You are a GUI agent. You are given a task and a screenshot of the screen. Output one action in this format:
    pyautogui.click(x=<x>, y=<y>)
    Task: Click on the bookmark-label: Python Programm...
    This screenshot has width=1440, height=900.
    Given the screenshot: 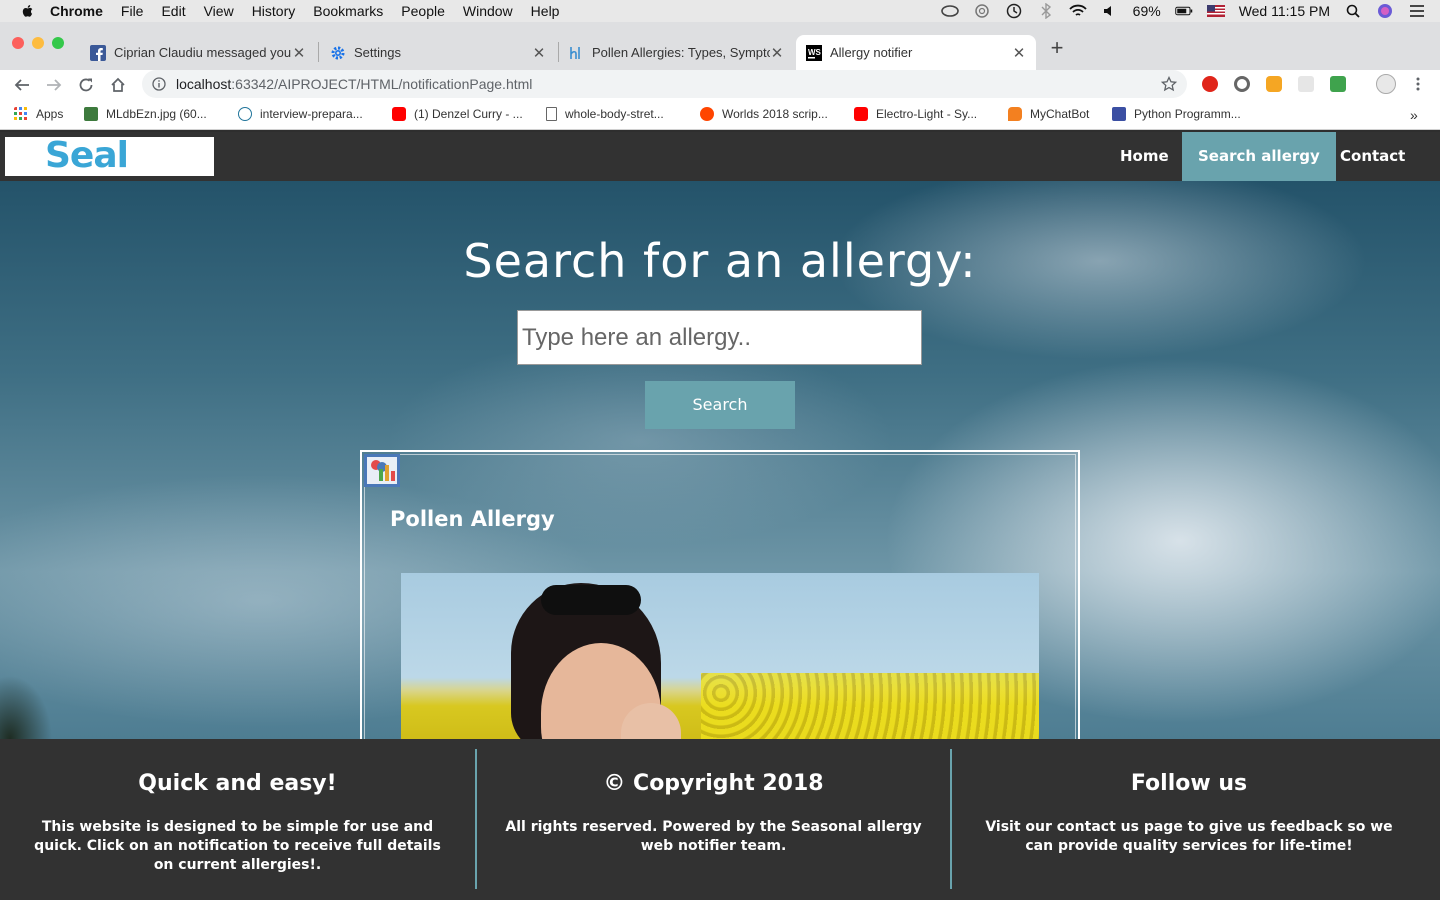 What is the action you would take?
    pyautogui.click(x=1187, y=114)
    